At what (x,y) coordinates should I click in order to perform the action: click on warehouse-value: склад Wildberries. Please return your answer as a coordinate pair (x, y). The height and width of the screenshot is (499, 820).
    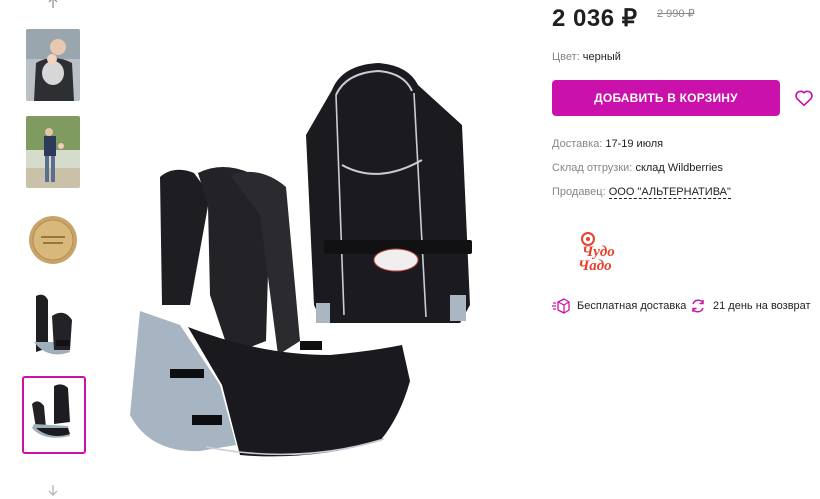
    Looking at the image, I should click on (679, 168).